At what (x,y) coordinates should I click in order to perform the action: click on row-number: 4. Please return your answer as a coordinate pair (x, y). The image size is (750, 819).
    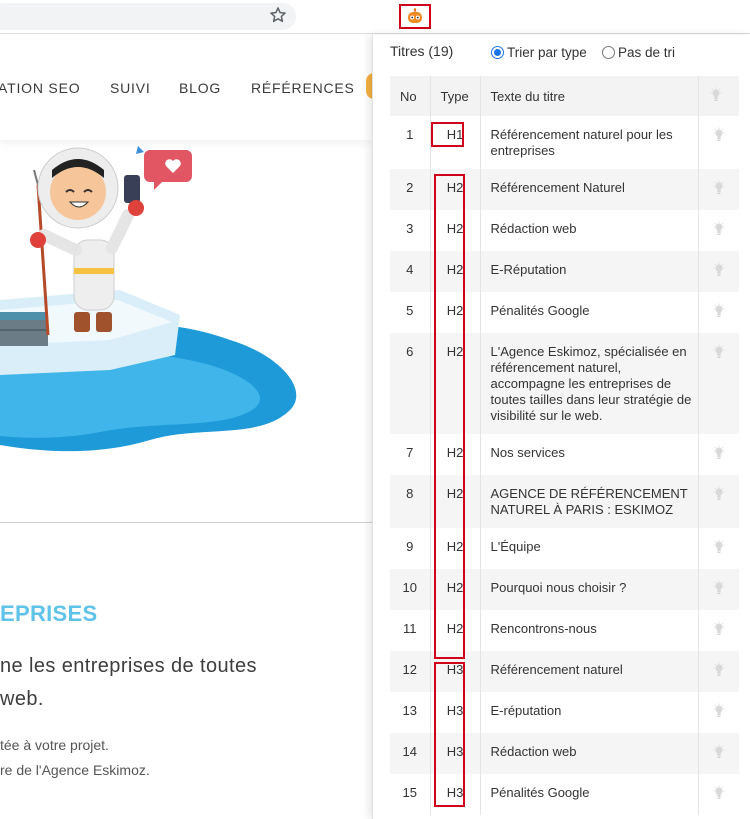
    Looking at the image, I should click on (410, 271).